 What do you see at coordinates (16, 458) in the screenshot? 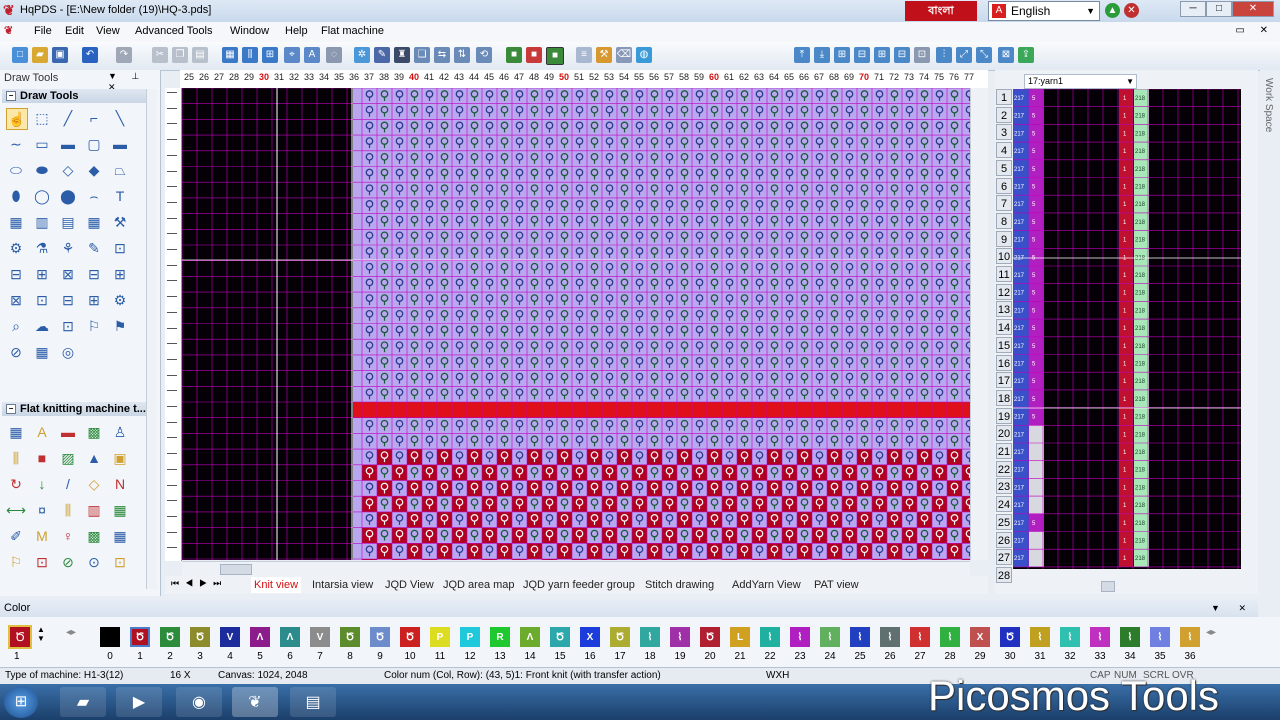
I see `machine-tool-6-icon: ⫼` at bounding box center [16, 458].